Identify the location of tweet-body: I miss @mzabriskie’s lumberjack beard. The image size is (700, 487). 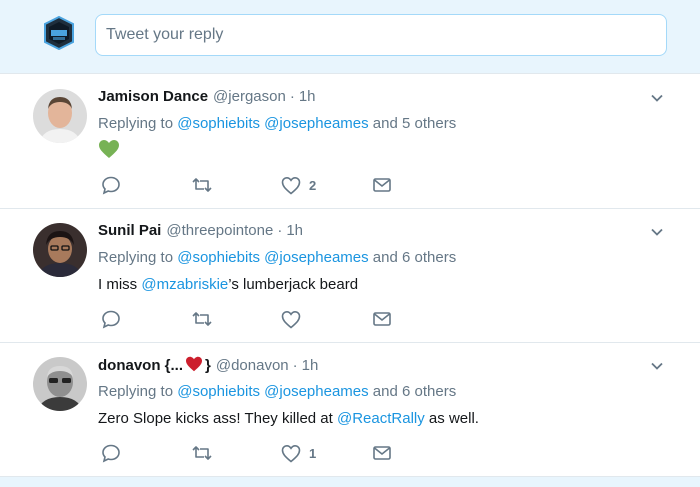
(228, 284).